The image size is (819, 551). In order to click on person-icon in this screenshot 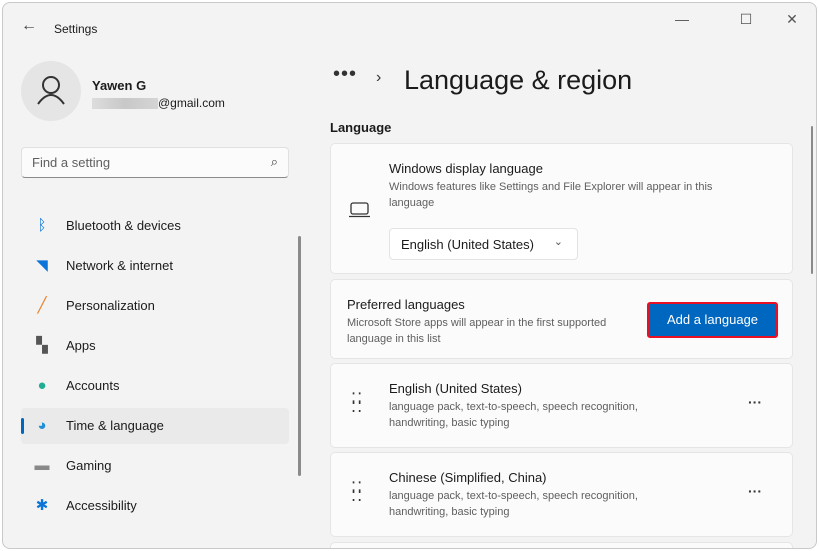, I will do `click(51, 90)`.